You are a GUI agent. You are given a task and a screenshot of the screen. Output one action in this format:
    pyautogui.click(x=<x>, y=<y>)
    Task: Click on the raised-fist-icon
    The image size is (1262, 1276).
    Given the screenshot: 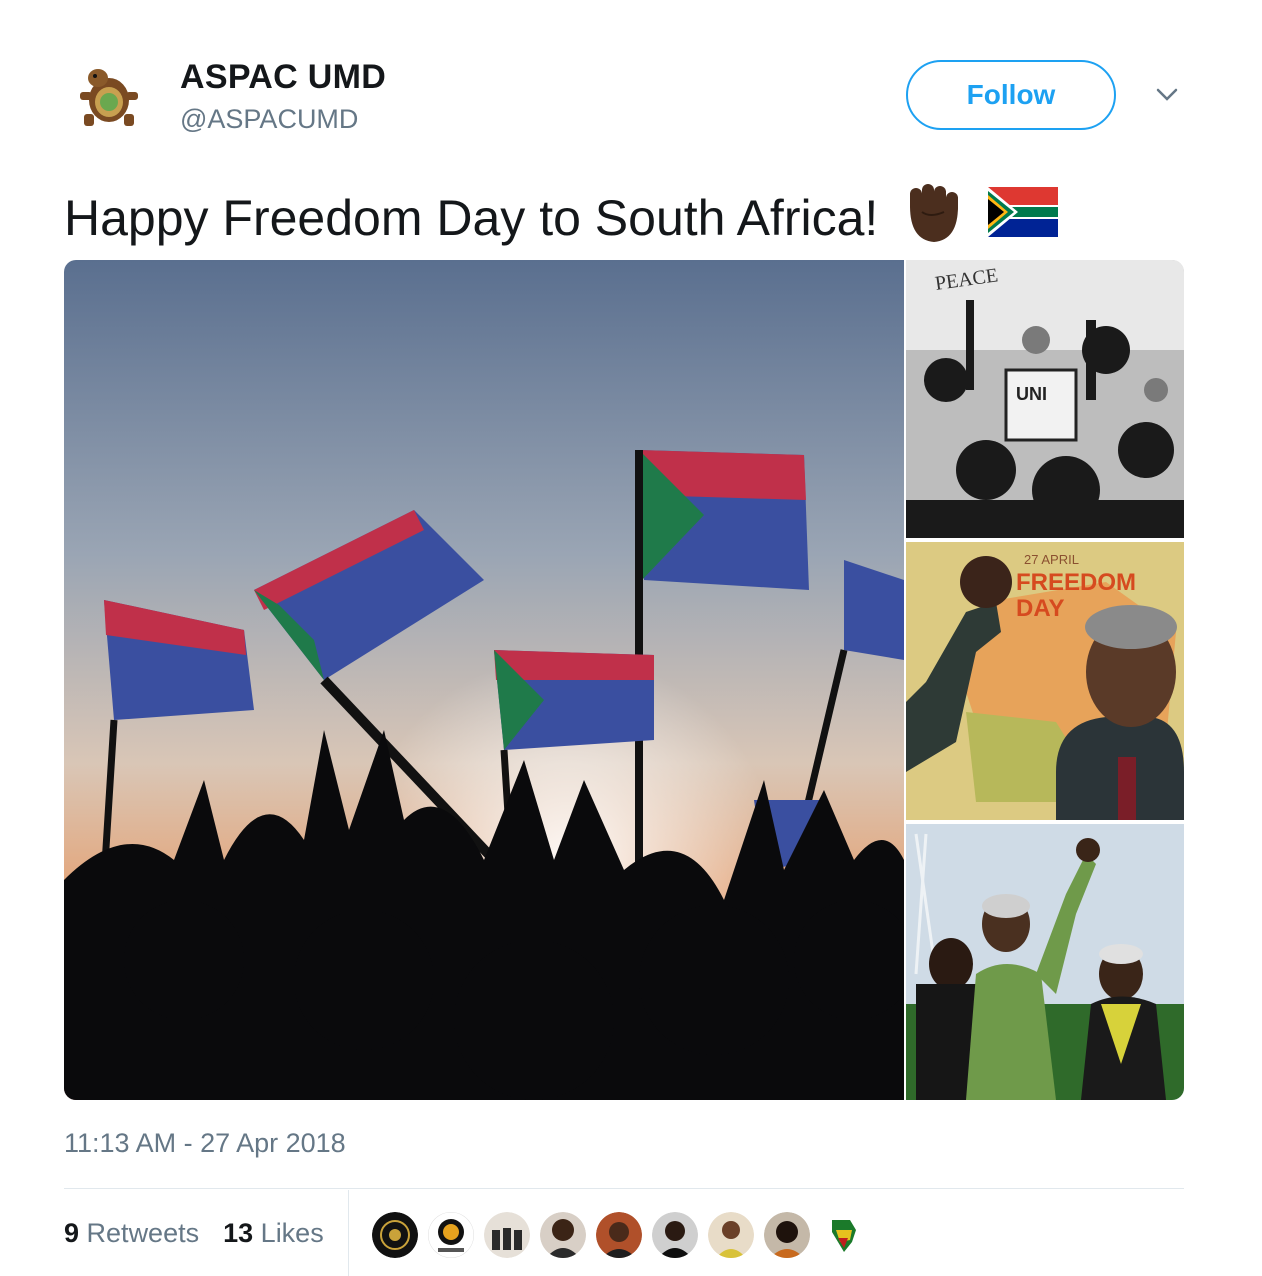 What is the action you would take?
    pyautogui.click(x=934, y=218)
    